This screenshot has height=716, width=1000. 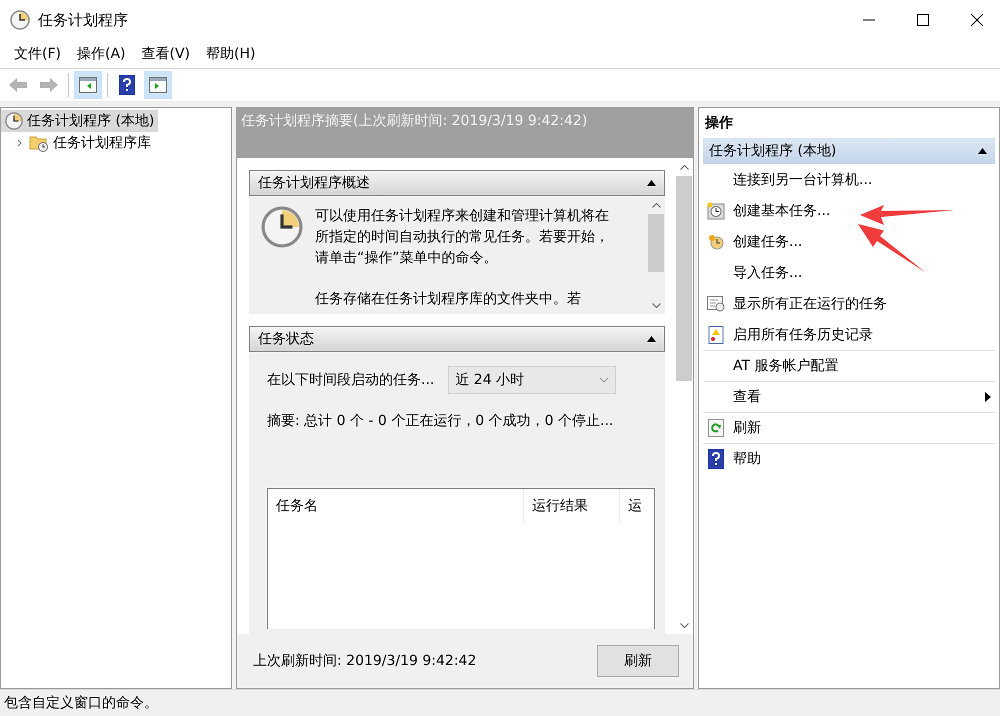 I want to click on action-item: 显示所有正在运行的任务, so click(x=862, y=304).